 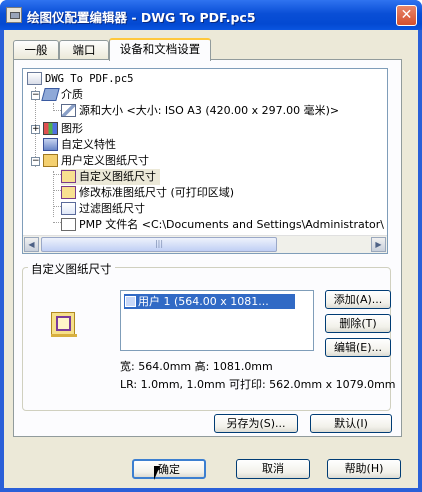 I want to click on tree-item-label: 源和大小 <大小: ISO A3 (420.00 x 297.00 毫米)>, so click(x=209, y=110).